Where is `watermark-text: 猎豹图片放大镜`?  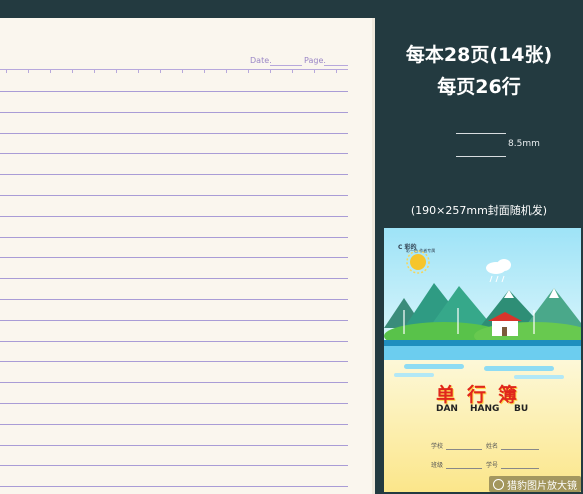
watermark-text: 猎豹图片放大镜 is located at coordinates (542, 486).